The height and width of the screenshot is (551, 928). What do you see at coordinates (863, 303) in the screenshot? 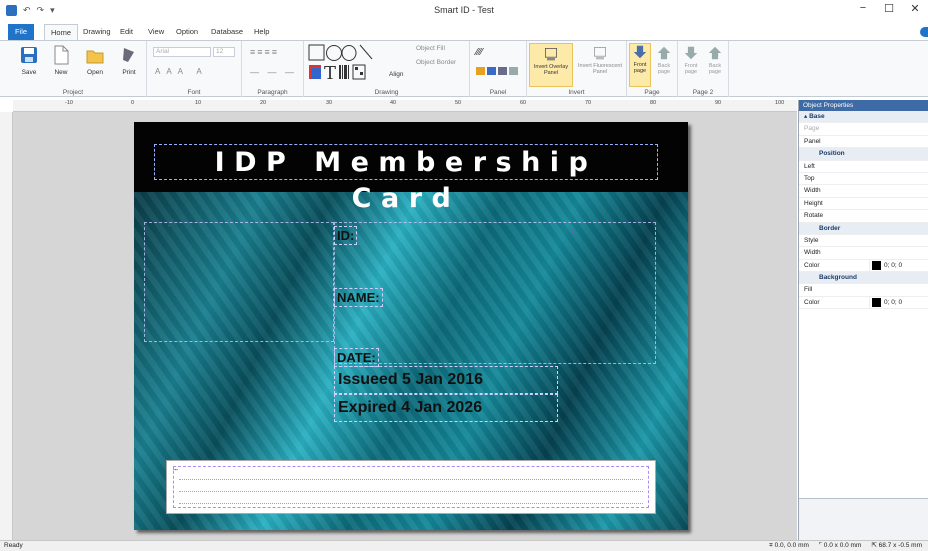
I see `prop-bg-color: Color 0; 0; 0` at bounding box center [863, 303].